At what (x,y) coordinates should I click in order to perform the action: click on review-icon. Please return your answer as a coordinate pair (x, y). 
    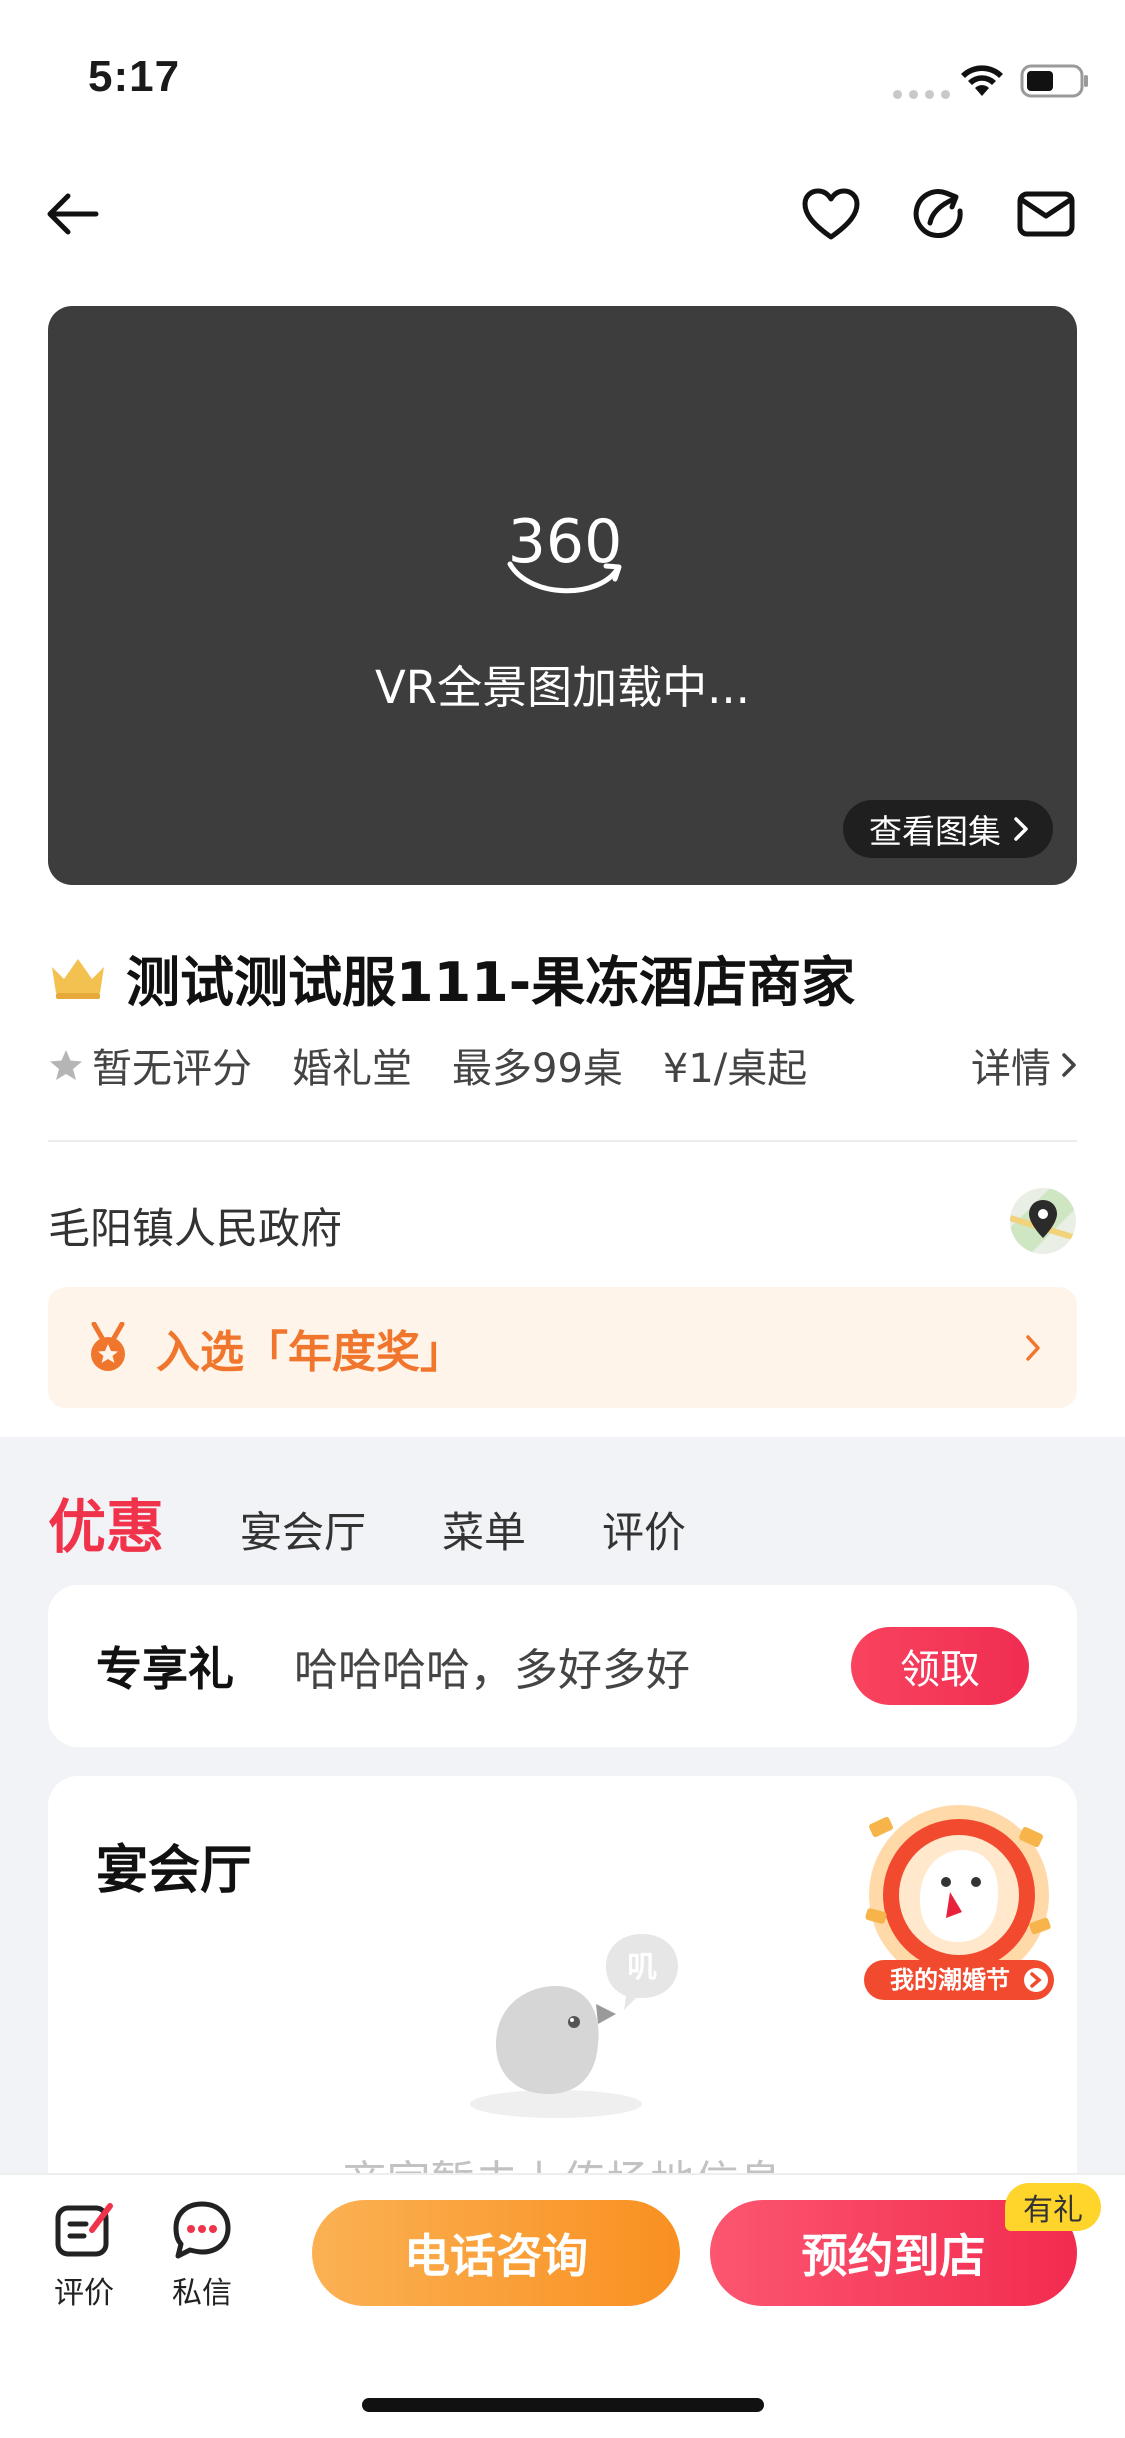
    Looking at the image, I should click on (84, 2230).